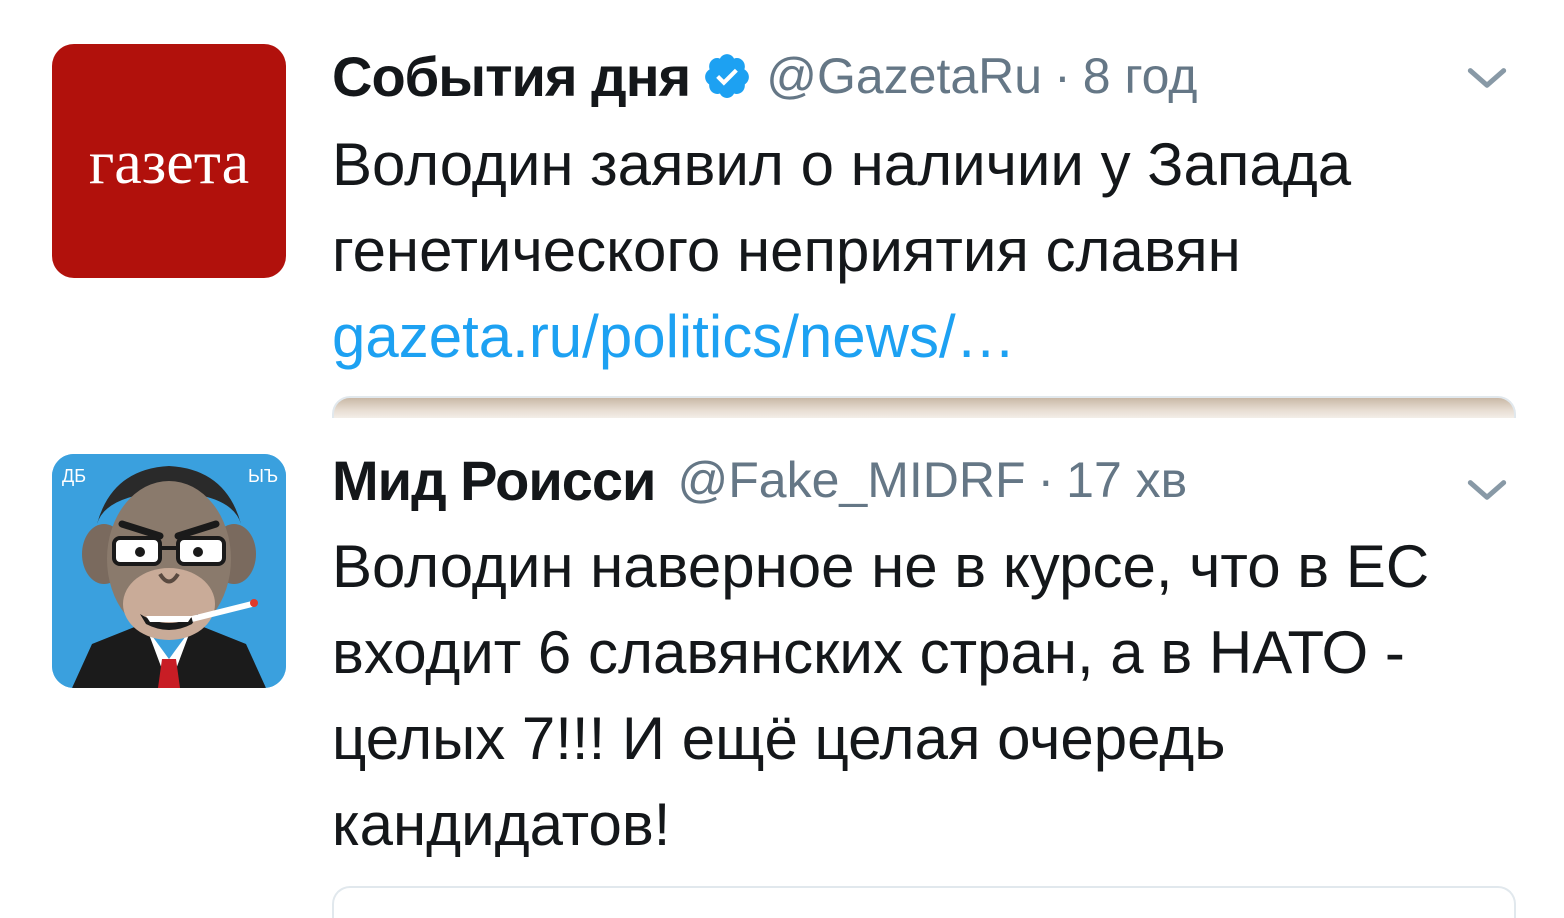 The height and width of the screenshot is (918, 1564). Describe the element at coordinates (501, 824) in the screenshot. I see `tweet-text-line: кандидатов!` at that location.